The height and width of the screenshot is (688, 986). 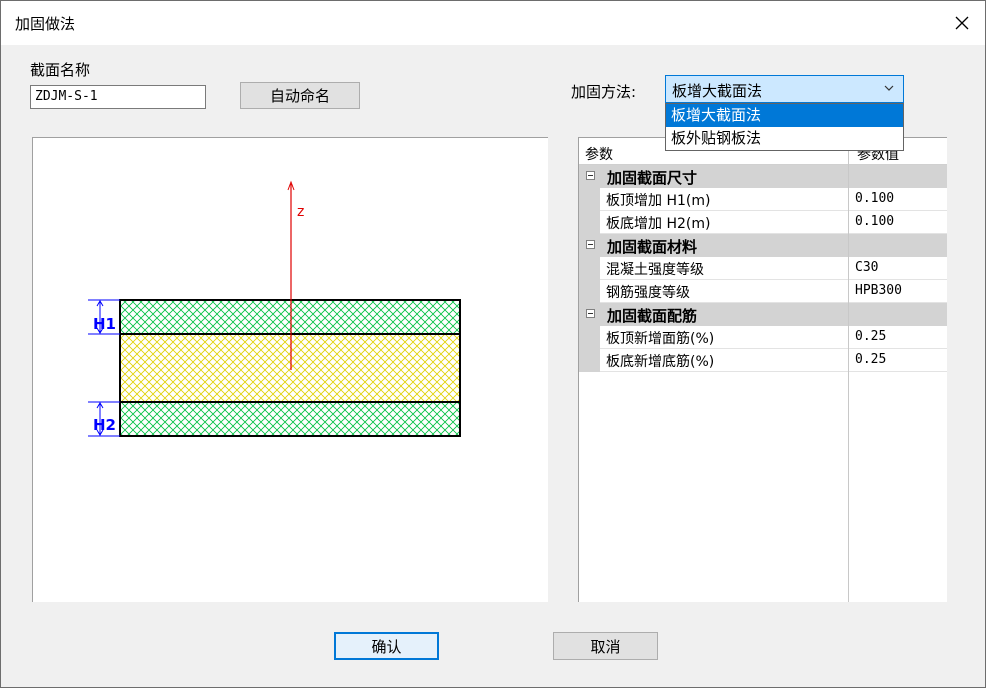 I want to click on grid-category: 加固截面配筋, so click(x=763, y=314).